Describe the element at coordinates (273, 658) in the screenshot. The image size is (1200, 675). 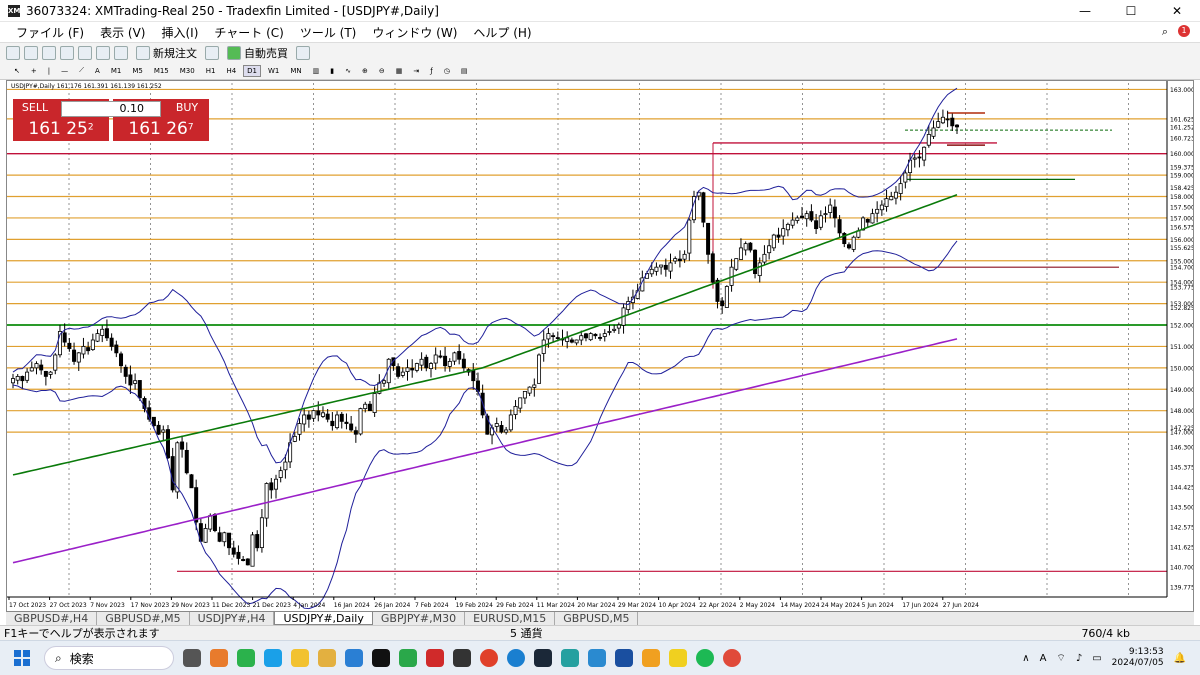
I see `skype-icon` at that location.